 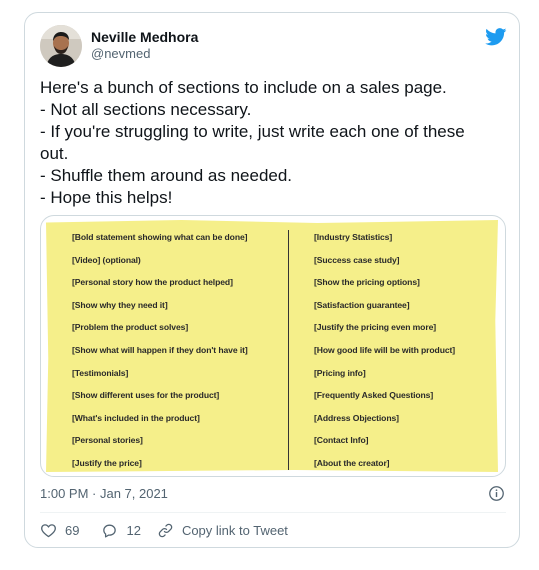 I want to click on section-item: [Success case study], so click(x=357, y=259).